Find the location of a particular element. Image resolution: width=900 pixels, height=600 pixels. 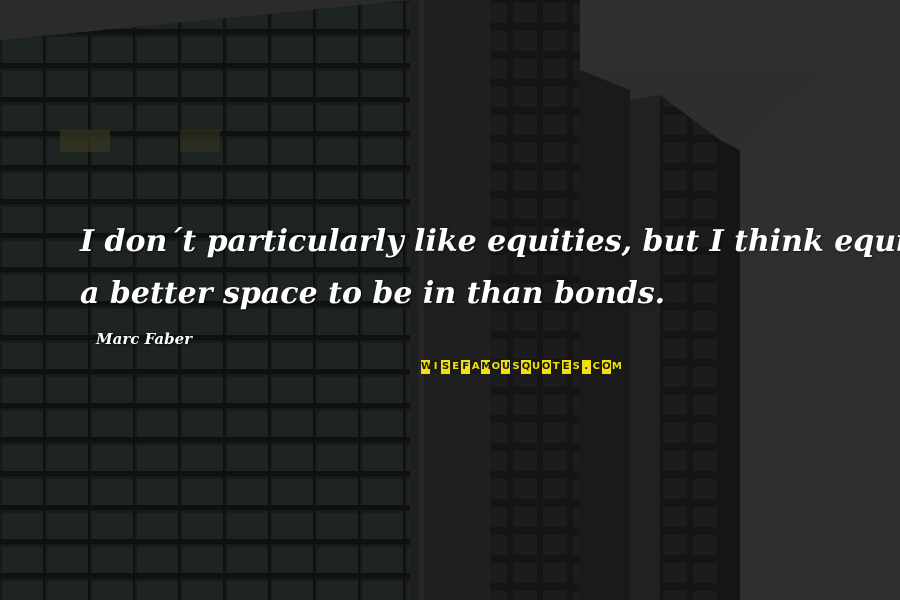

logo-letter: C is located at coordinates (596, 367).